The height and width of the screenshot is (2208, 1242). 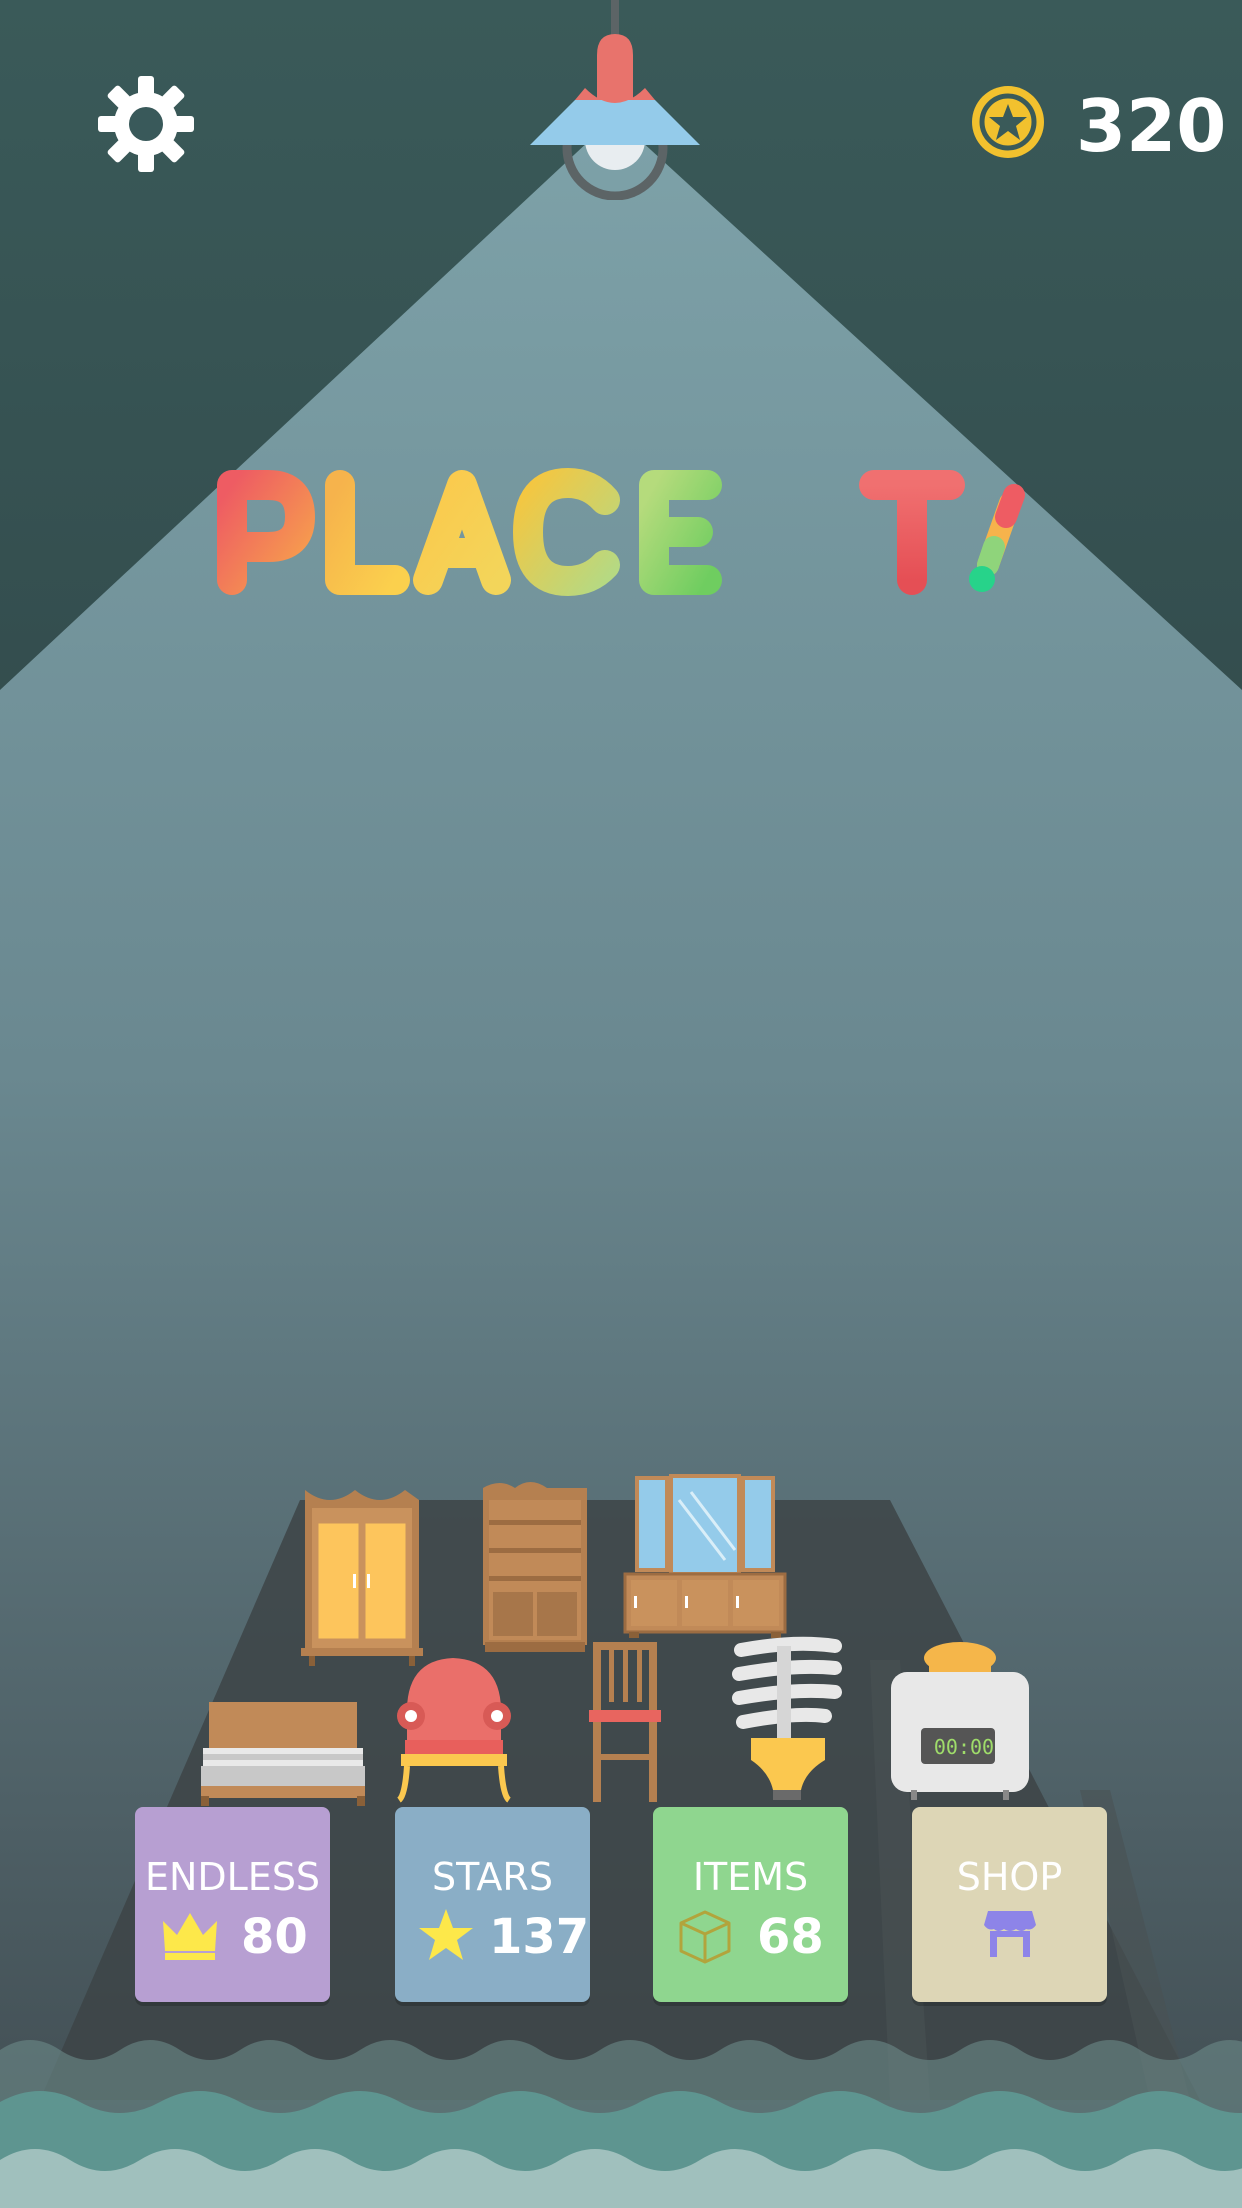 I want to click on game-logo, so click(x=625, y=535).